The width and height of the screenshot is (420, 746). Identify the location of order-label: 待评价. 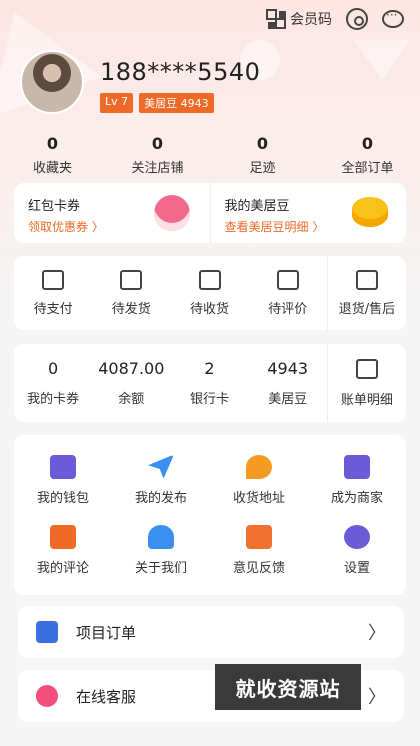
(288, 309).